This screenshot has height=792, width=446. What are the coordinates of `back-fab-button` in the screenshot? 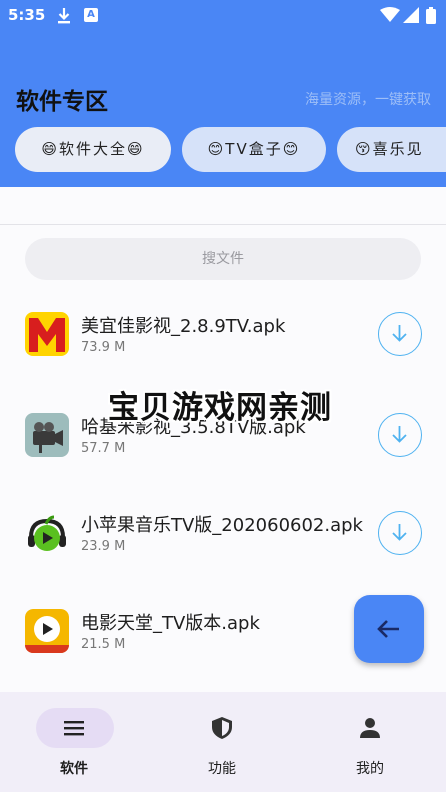 It's located at (389, 629).